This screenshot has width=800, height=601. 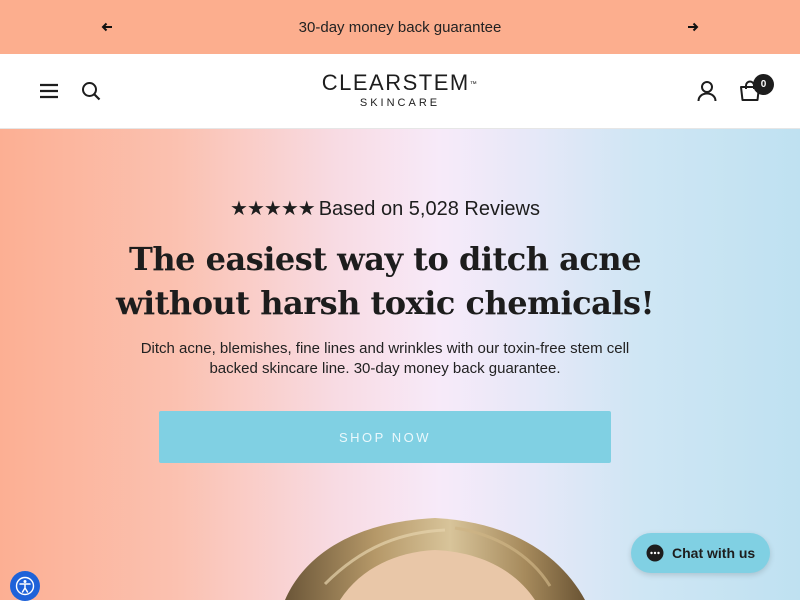 I want to click on announcement-bar: 30-day money back guarantee, so click(x=400, y=27).